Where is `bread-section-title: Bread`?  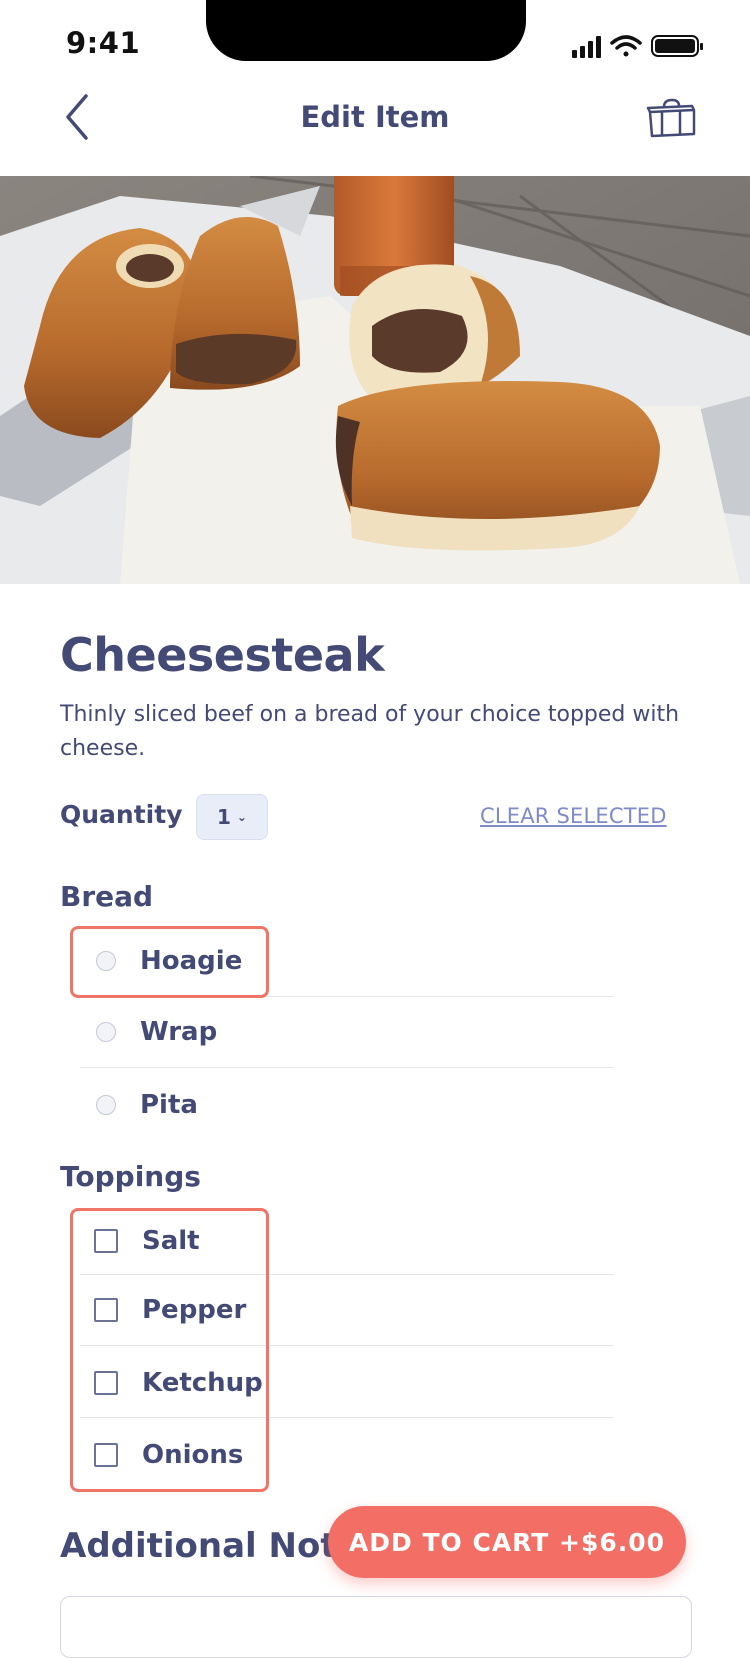 bread-section-title: Bread is located at coordinates (107, 896).